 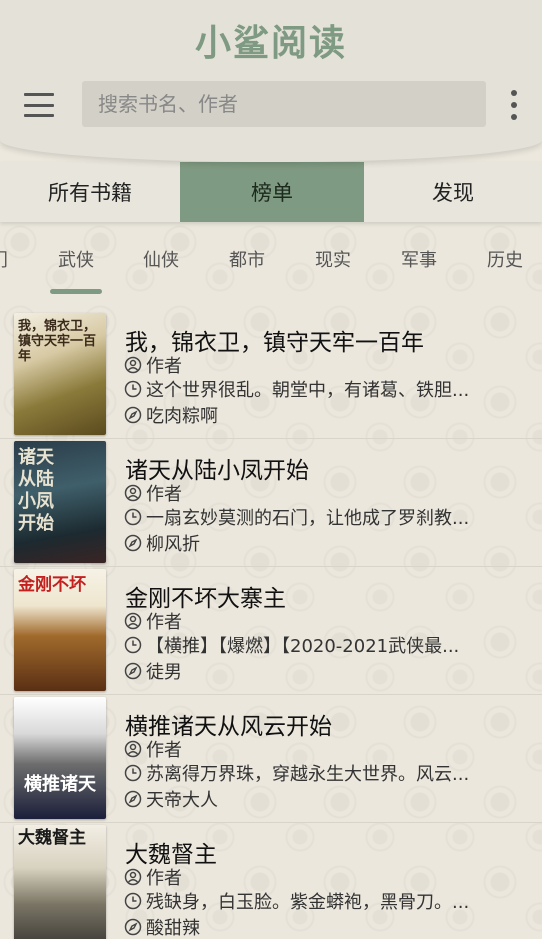 What do you see at coordinates (271, 260) in the screenshot?
I see `category-tabs: 门 武侠 仙侠 都市 现实 军事 历史` at bounding box center [271, 260].